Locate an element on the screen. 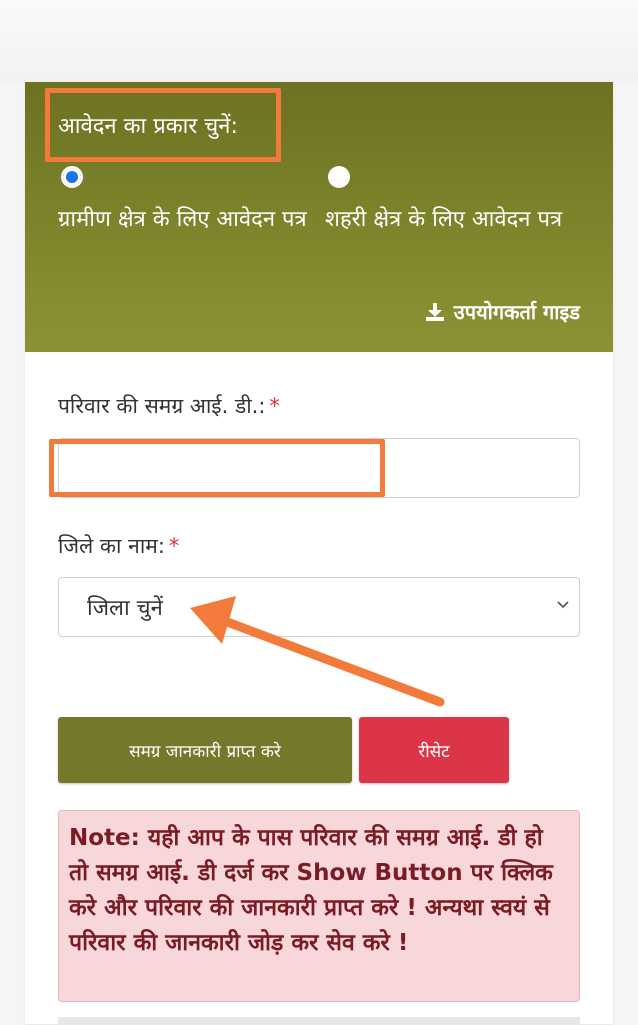 The image size is (638, 1025). district-select: जिला चुनें is located at coordinates (319, 607).